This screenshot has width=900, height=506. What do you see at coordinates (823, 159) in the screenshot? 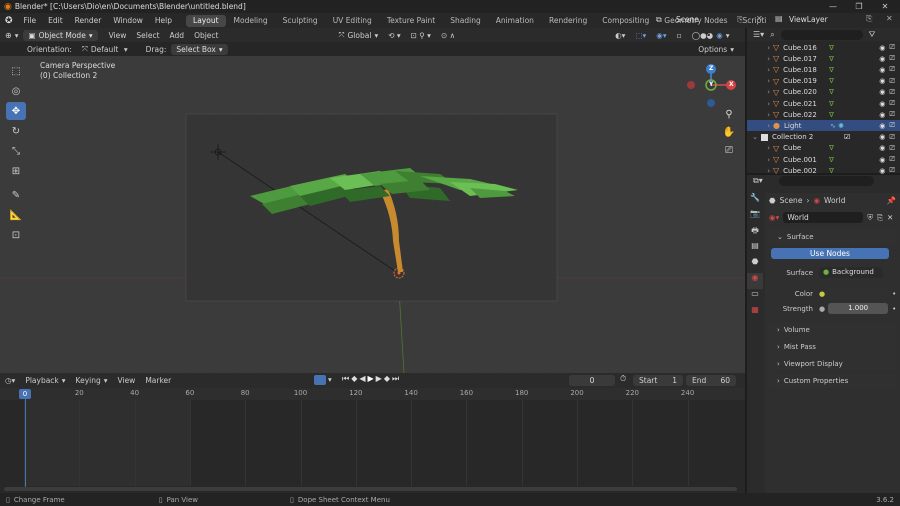
I see `outliner-object-row: › ▽ Cube.001 ∇ ◉ ⎚` at bounding box center [823, 159].